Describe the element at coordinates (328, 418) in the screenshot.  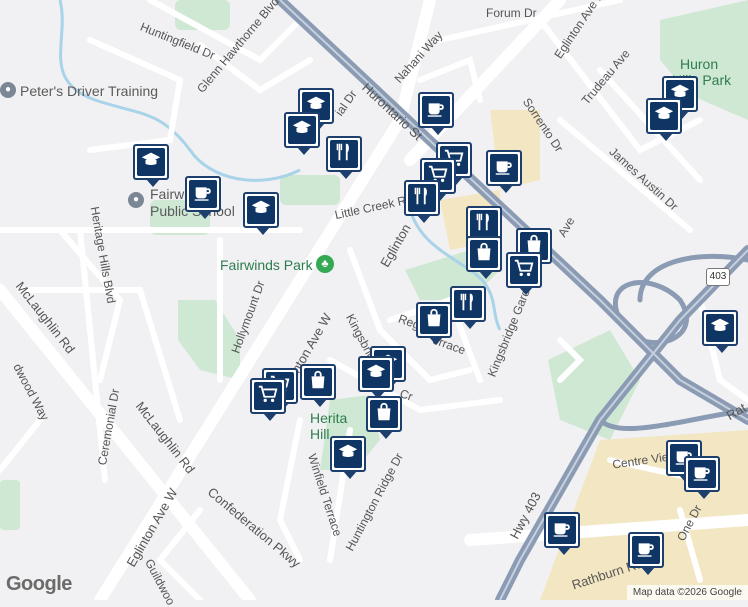
I see `place-label-heritage-hills-1: Herita` at that location.